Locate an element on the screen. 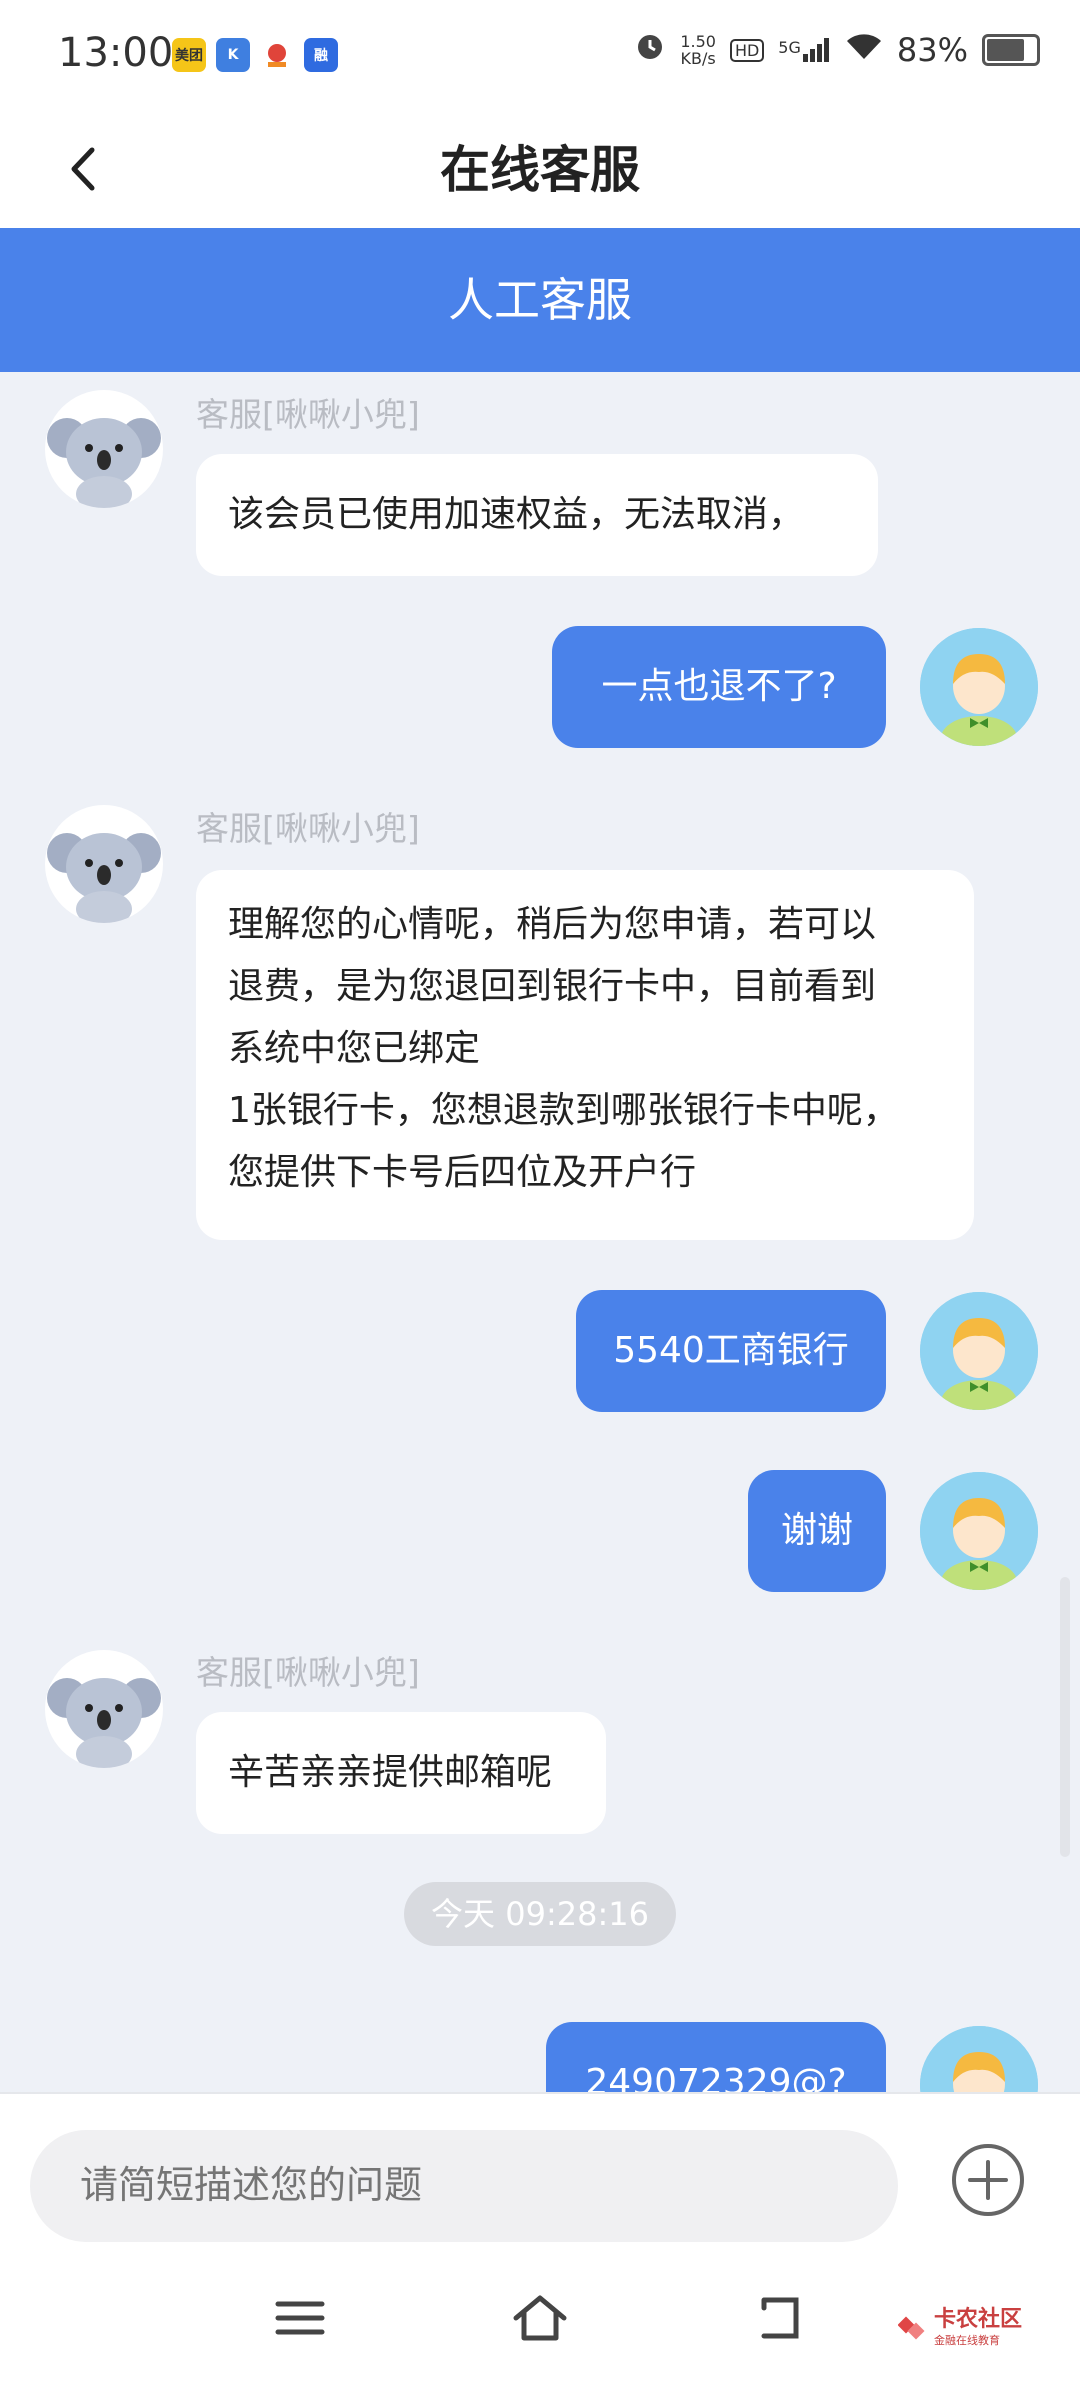 The image size is (1080, 2400). system-nav-bar: 卡农社区 金融在线教育 is located at coordinates (540, 2321).